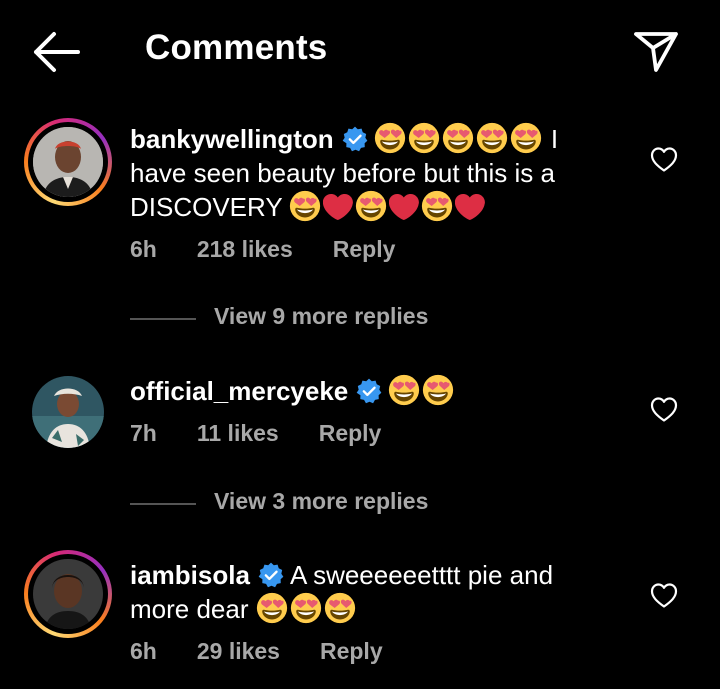 This screenshot has height=689, width=720. I want to click on comment-text: A sweeeeeetttt pie and, so click(421, 575).